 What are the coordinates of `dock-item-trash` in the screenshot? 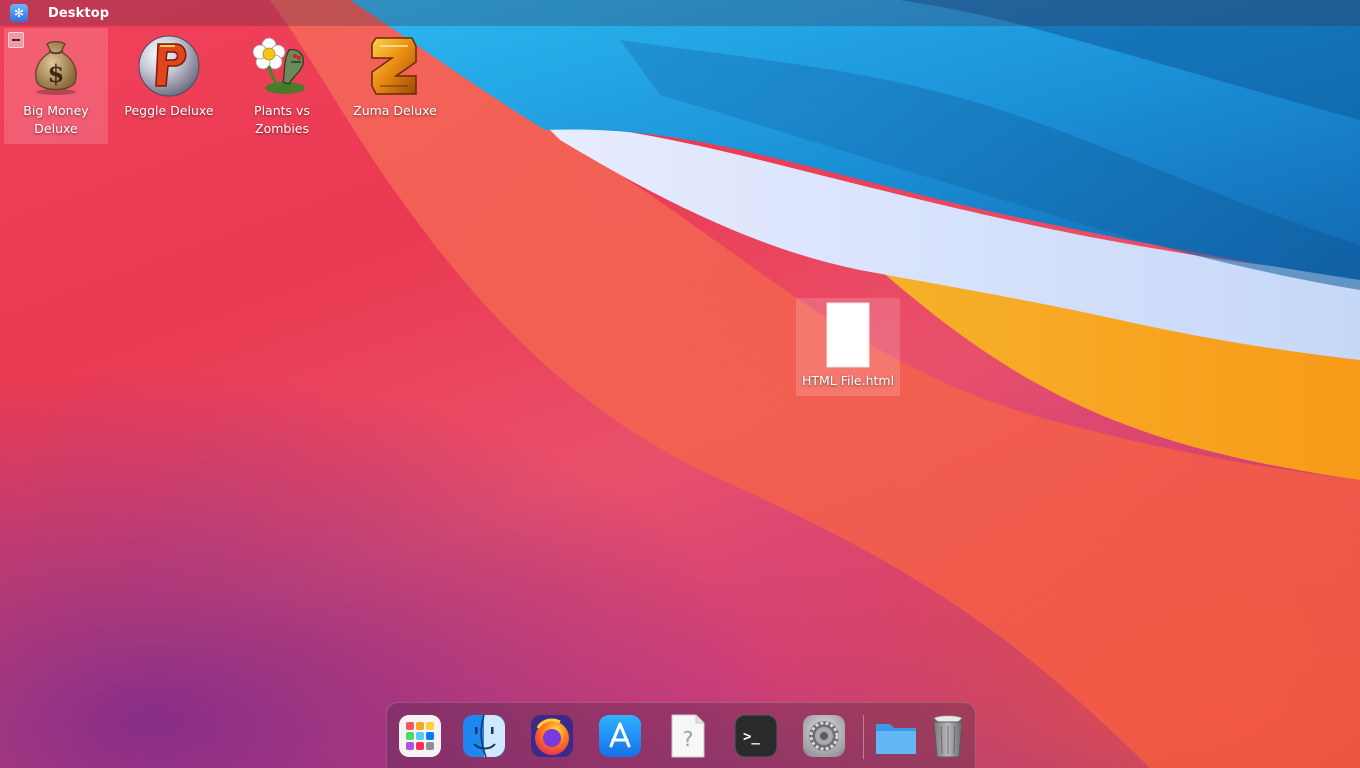 It's located at (948, 736).